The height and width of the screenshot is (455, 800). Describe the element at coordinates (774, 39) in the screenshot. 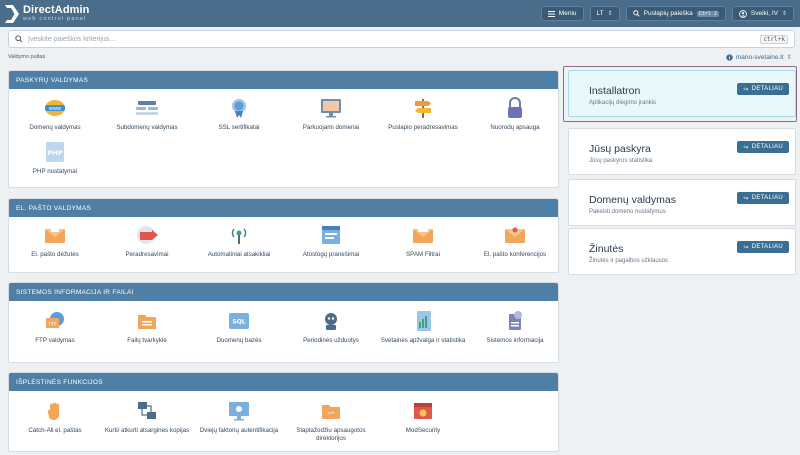

I see `search-shortcut: ctrl+k` at that location.